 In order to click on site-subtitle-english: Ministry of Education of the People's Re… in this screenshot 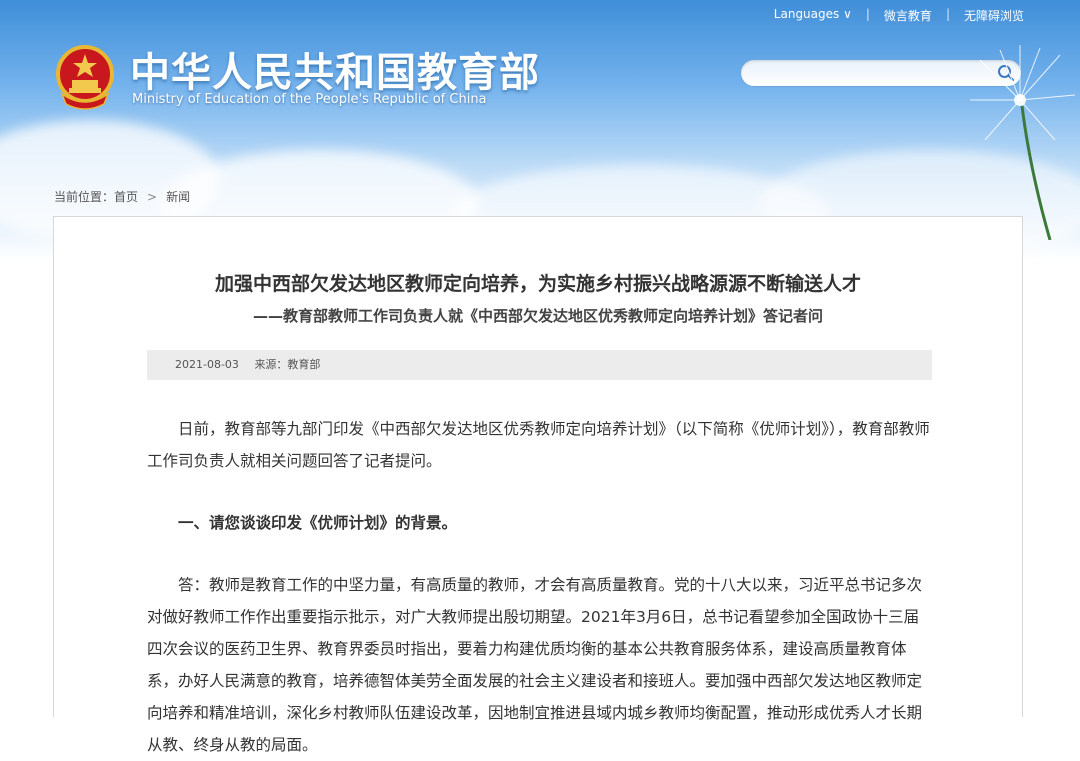, I will do `click(309, 99)`.